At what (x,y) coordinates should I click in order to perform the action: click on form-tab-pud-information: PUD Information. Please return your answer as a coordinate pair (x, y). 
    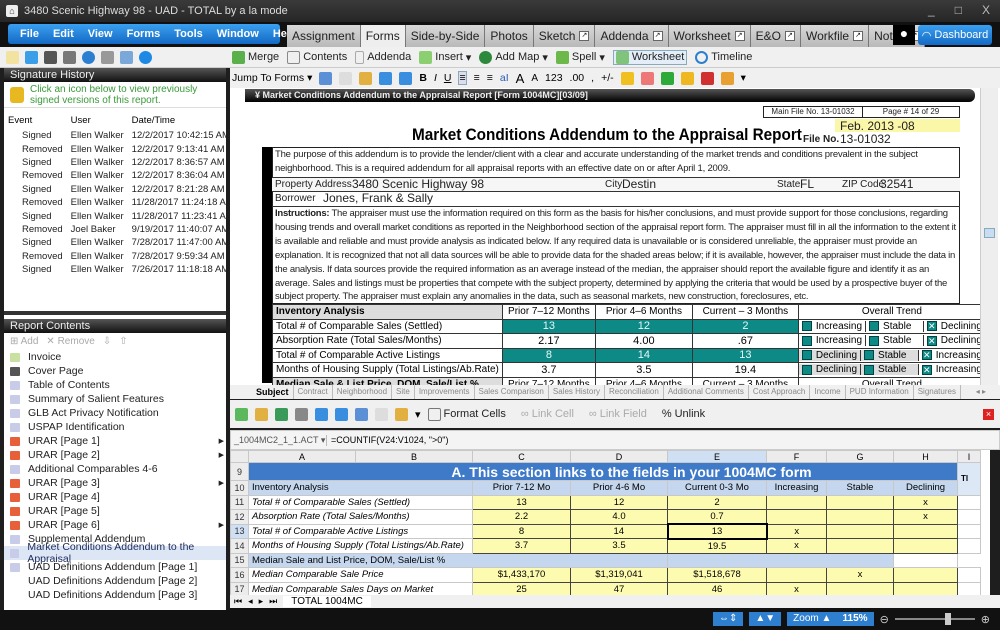
    Looking at the image, I should click on (880, 392).